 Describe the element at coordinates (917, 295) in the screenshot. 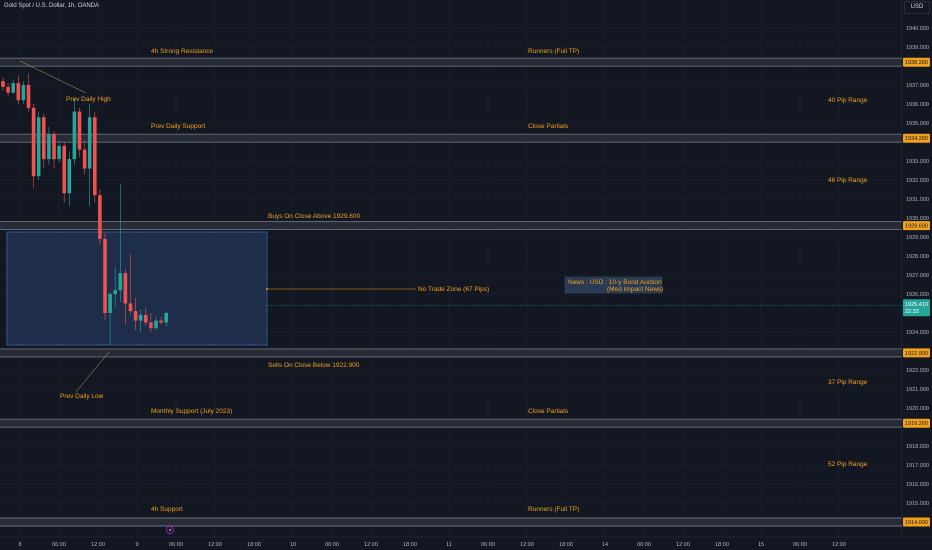

I see `y-tick-label: 1926.000` at that location.